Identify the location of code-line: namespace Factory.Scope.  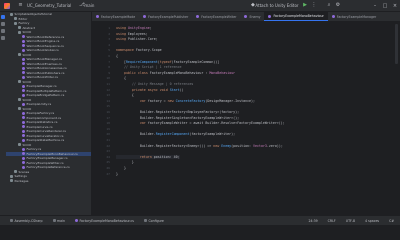
(139, 50).